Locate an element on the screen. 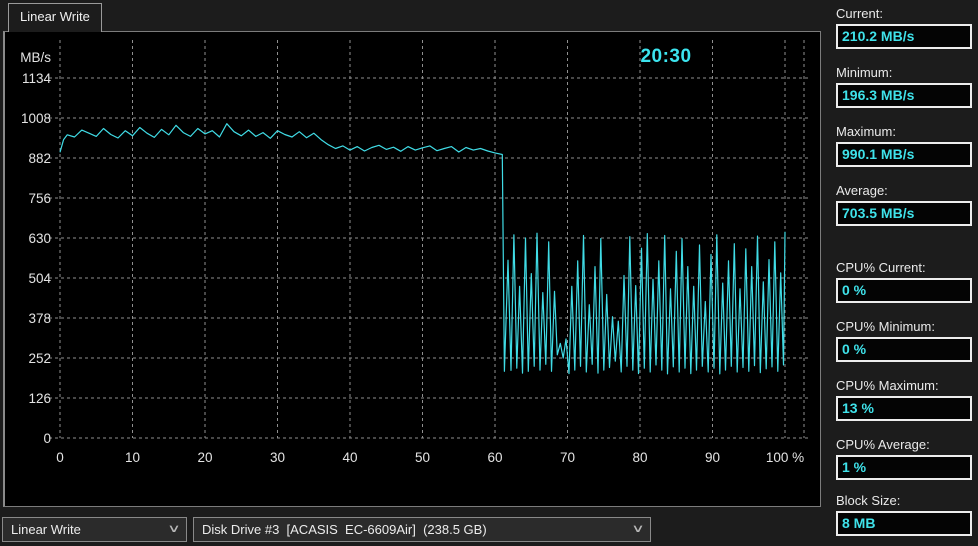  x-tick-label: 50 is located at coordinates (422, 457).